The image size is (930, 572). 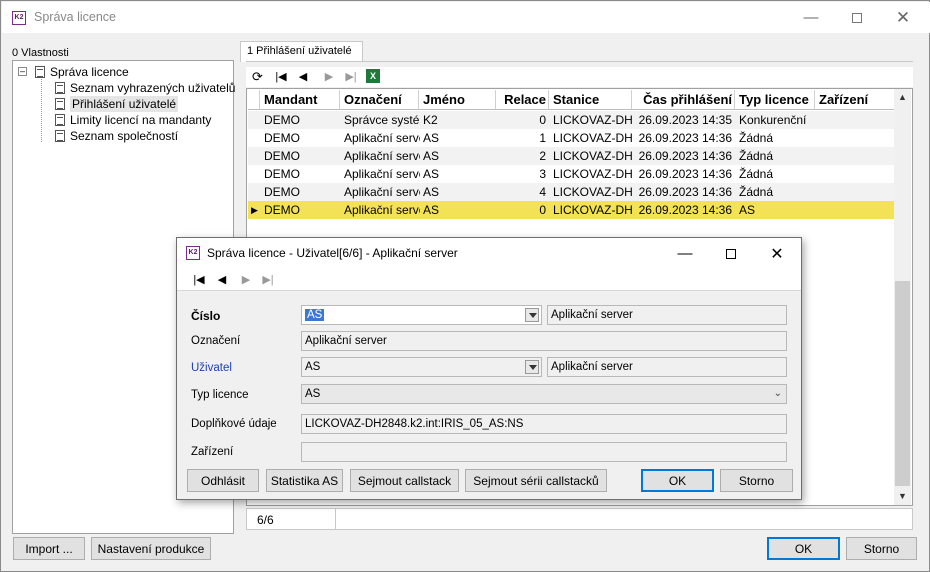 I want to click on tree-item-label: Seznam společností, so click(x=124, y=136).